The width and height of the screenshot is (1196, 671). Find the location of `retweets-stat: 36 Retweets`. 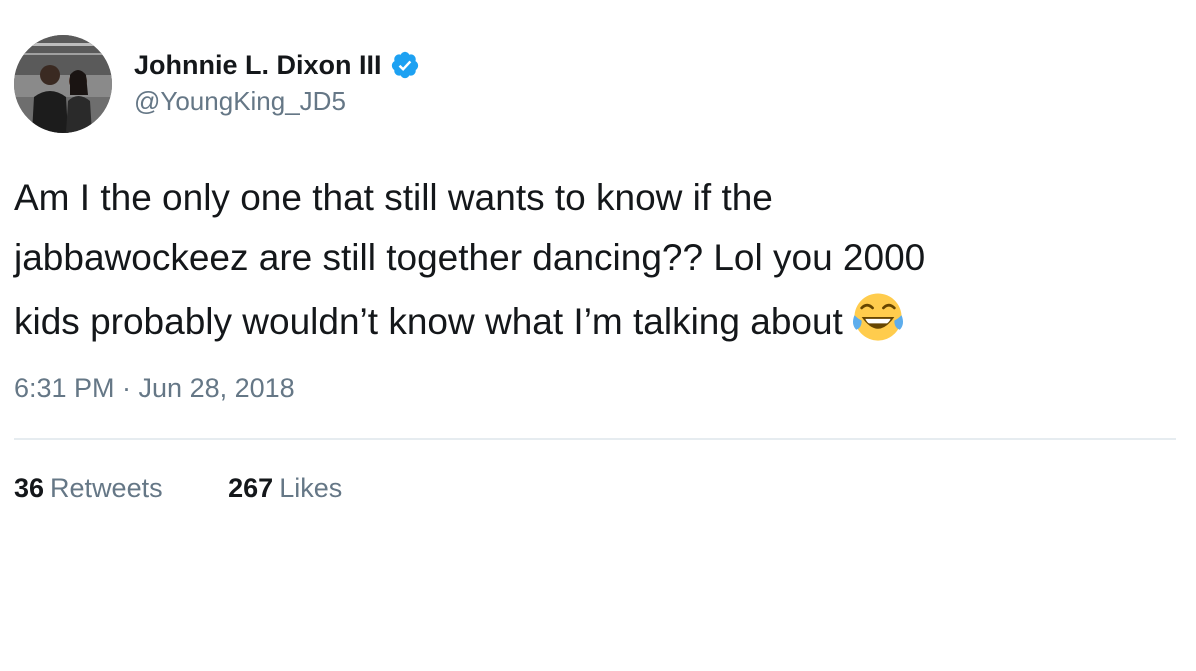

retweets-stat: 36 Retweets is located at coordinates (88, 488).